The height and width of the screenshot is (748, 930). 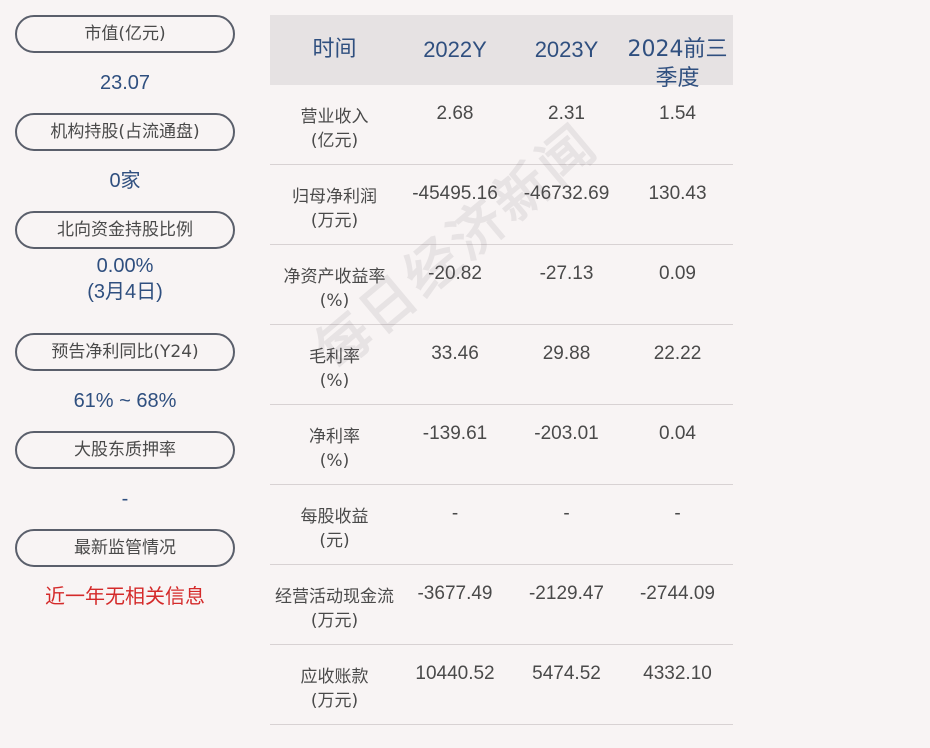 I want to click on table-row: 应收账款 (万元) 10440.52 5474.52 4332.10, so click(x=501, y=685).